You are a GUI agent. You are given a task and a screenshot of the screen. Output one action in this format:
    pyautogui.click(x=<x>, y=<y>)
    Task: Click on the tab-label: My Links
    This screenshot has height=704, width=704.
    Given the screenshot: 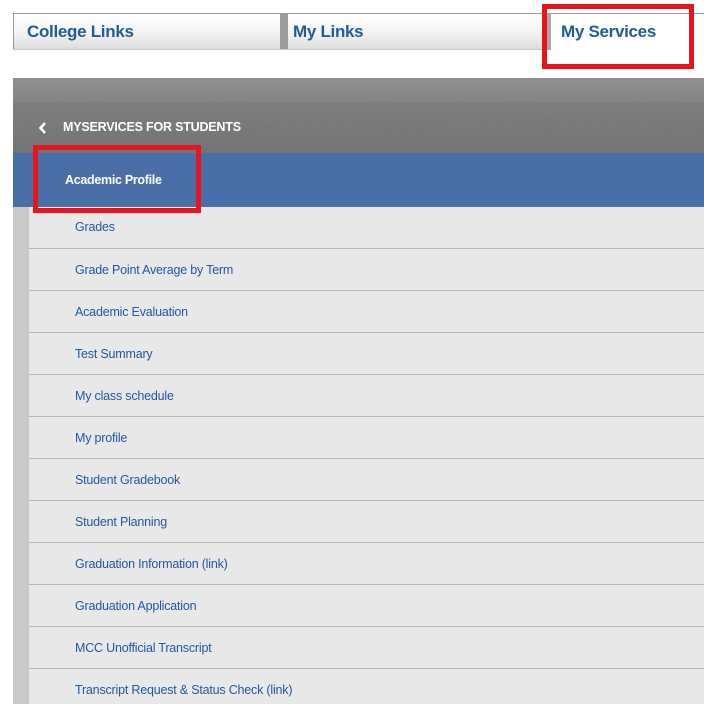 What is the action you would take?
    pyautogui.click(x=328, y=31)
    